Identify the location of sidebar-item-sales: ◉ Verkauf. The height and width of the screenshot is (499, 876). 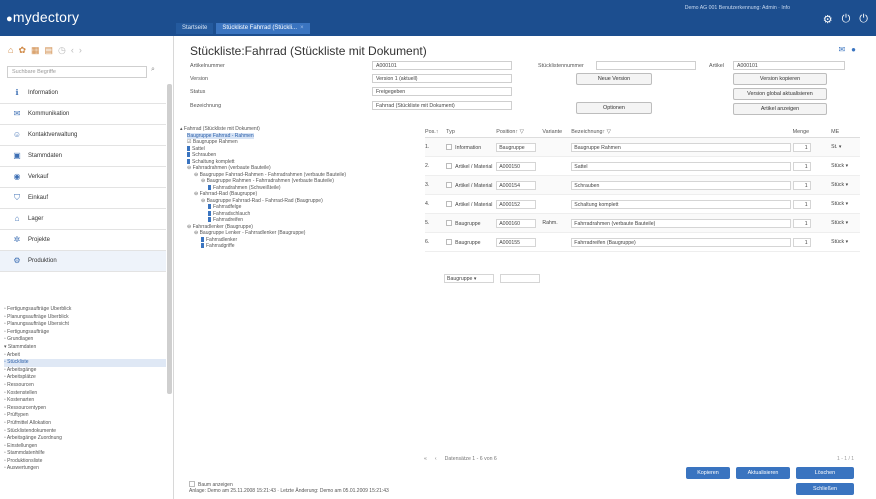
(83, 177).